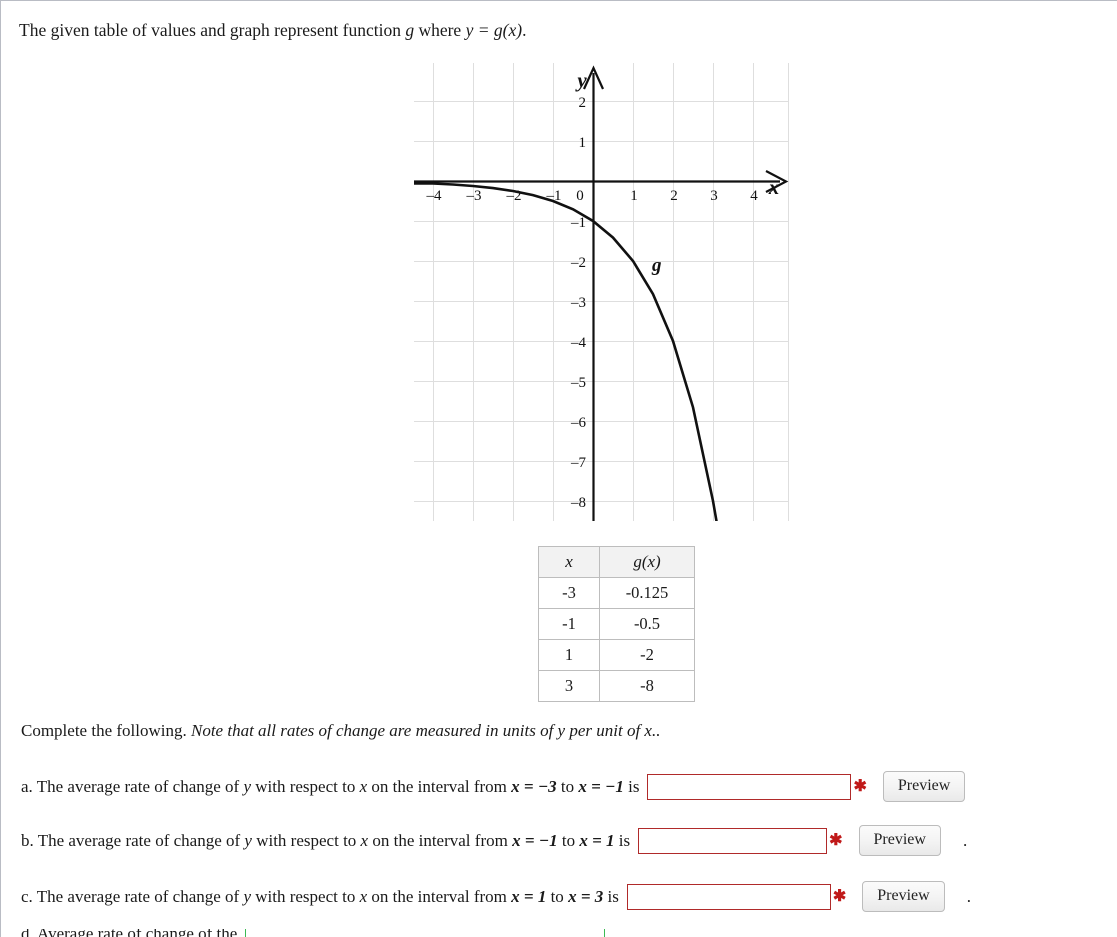  I want to click on intro-function-symbol: g, so click(410, 30).